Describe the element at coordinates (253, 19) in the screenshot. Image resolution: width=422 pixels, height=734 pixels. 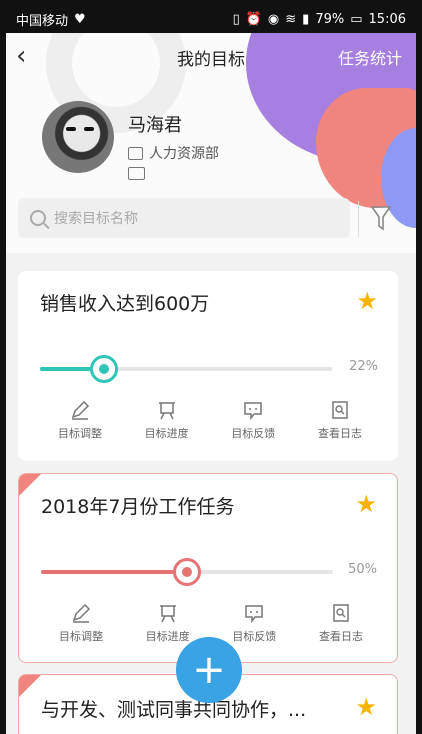
I see `alarm-icon: ⏰` at that location.